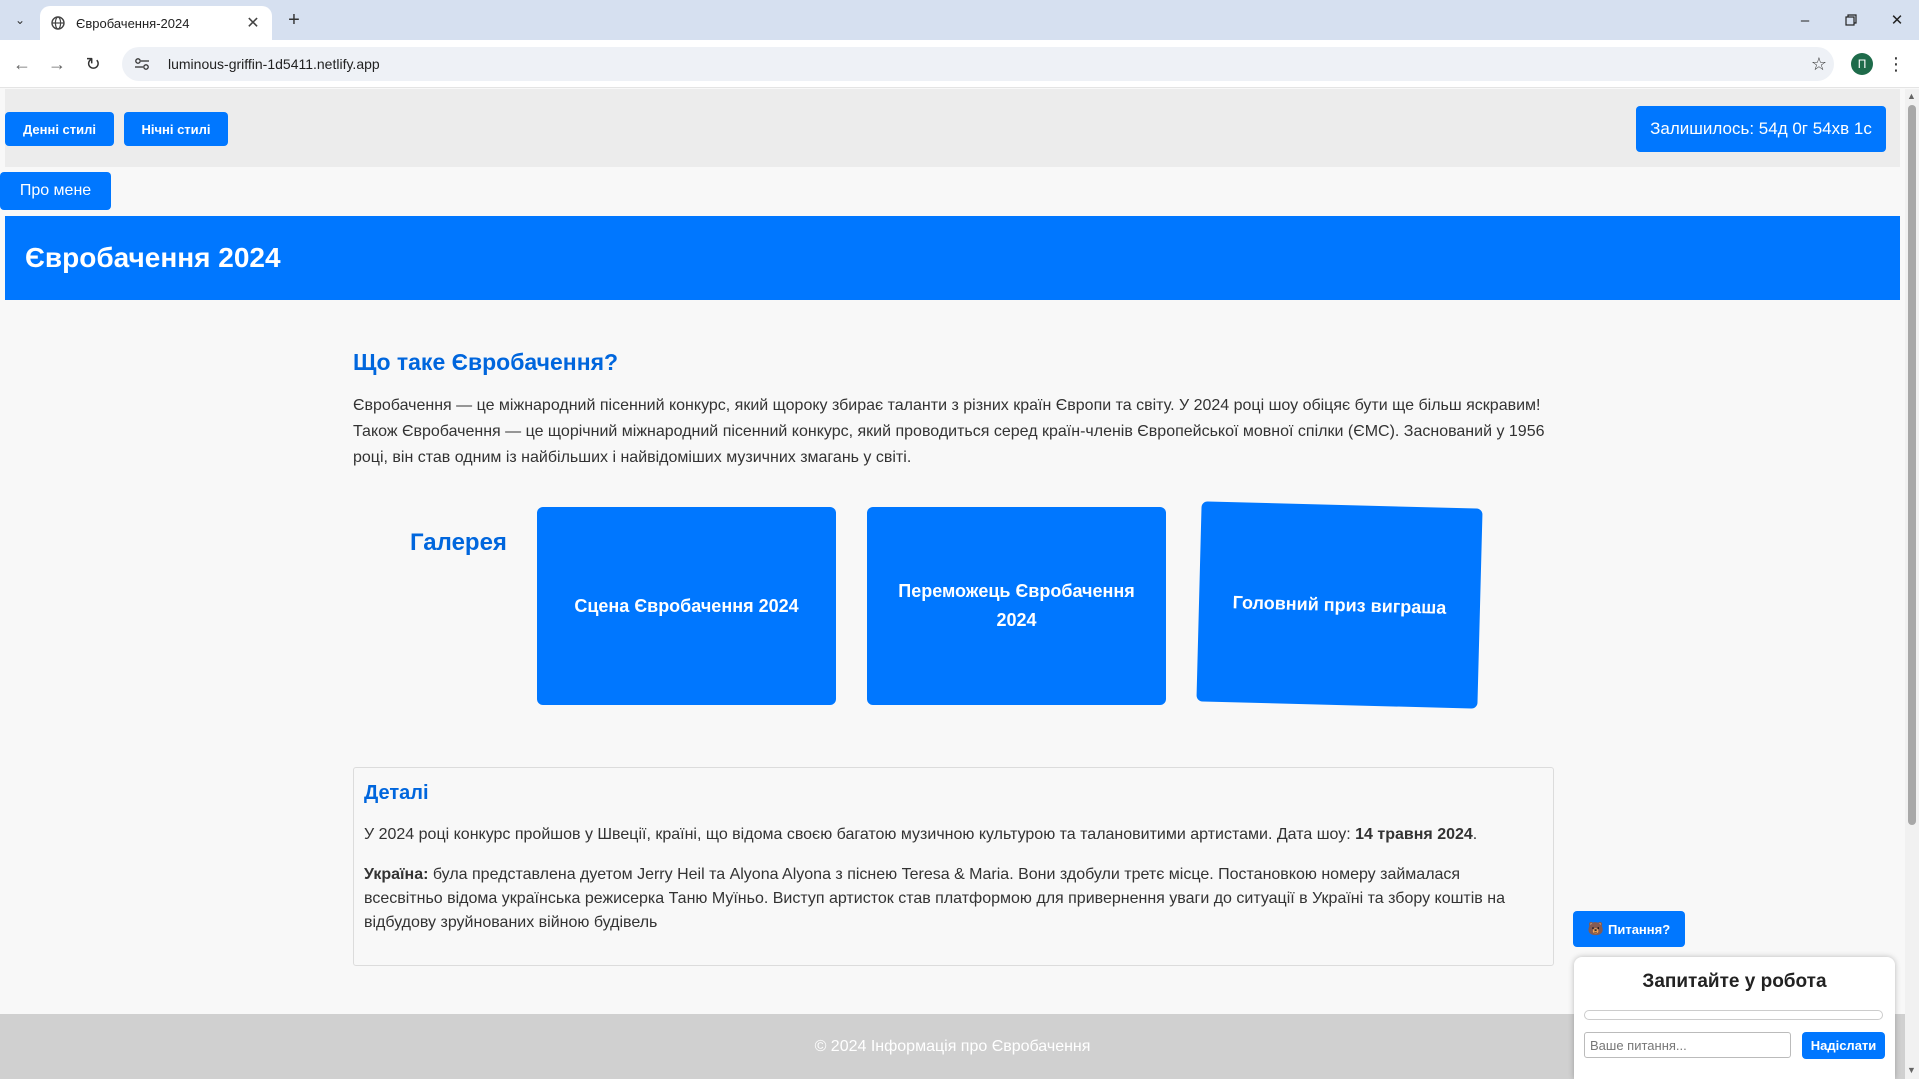 The width and height of the screenshot is (1919, 1079). Describe the element at coordinates (1819, 64) in the screenshot. I see `bookmark-star-icon: ☆` at that location.